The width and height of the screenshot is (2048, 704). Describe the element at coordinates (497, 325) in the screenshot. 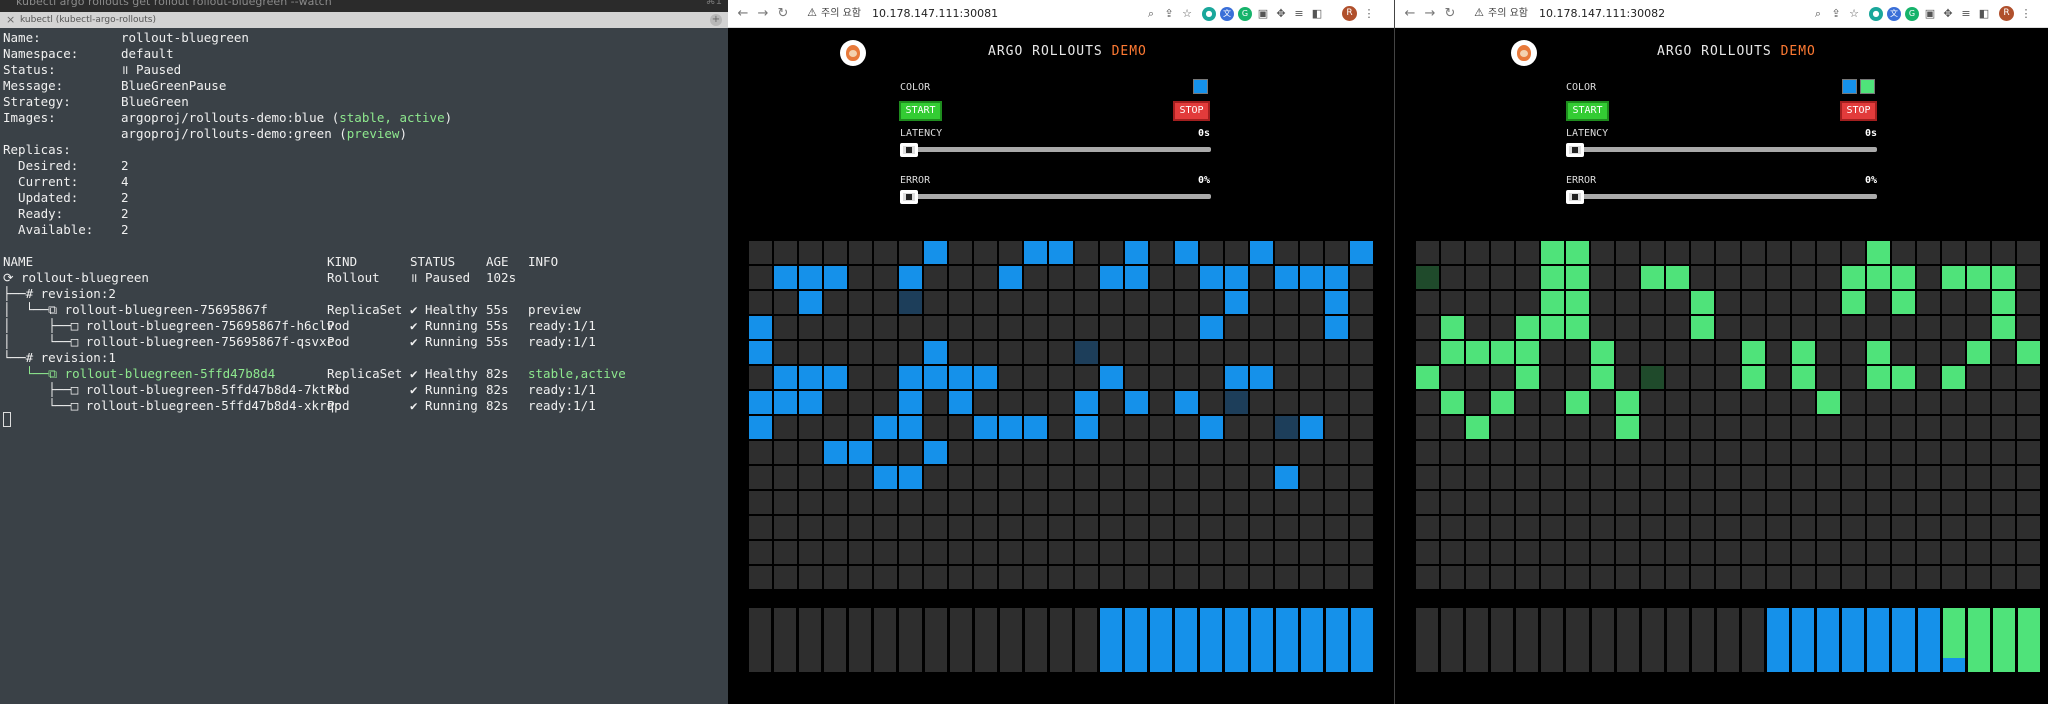

I see `table-cell-age: 55s` at that location.